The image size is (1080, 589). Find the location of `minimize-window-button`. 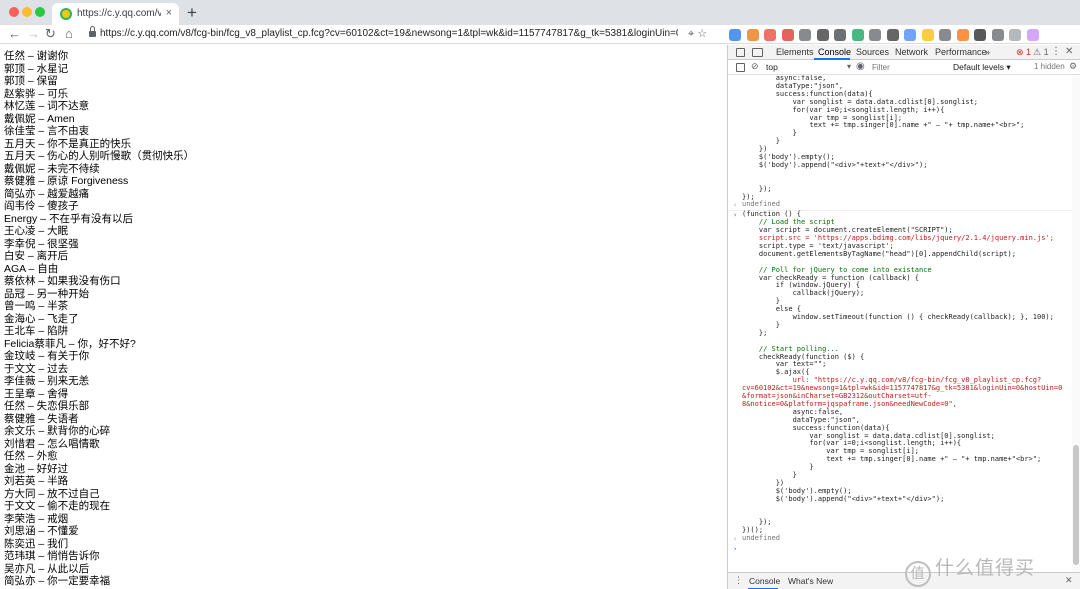

minimize-window-button is located at coordinates (27, 12).